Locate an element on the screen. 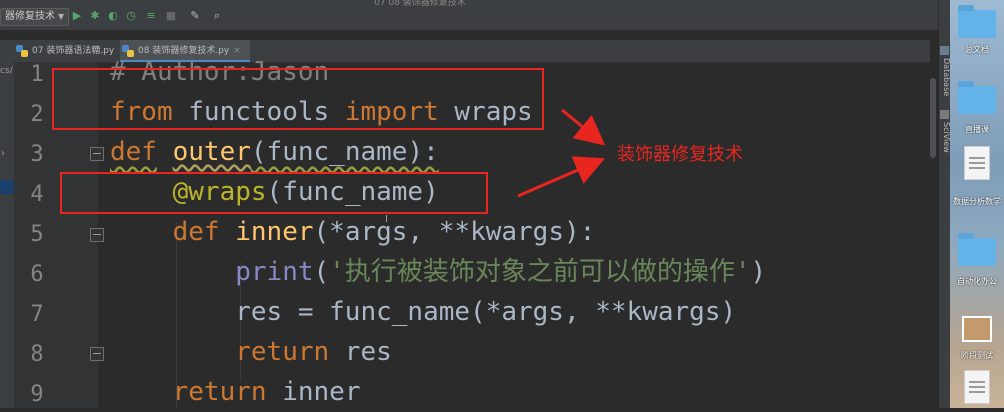  desktop-item-label: 数据分析数学 is located at coordinates (977, 201).